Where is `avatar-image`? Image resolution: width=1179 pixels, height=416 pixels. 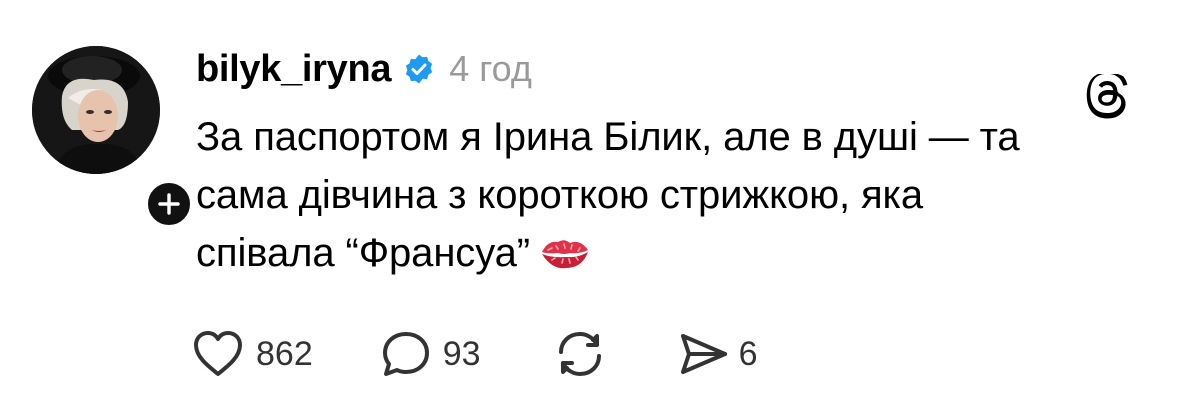 avatar-image is located at coordinates (96, 110).